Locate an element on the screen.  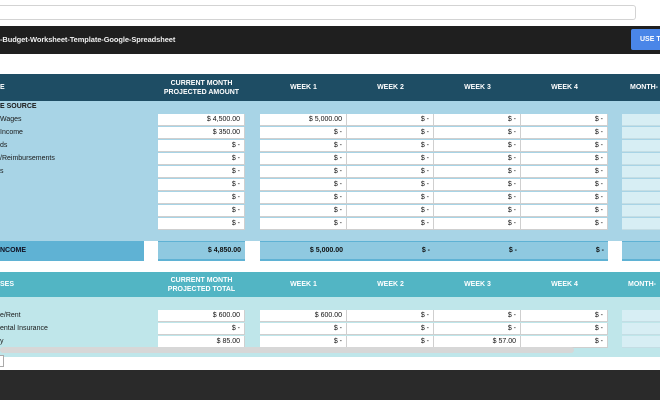
exp-col-header-week1: WEEK 1 is located at coordinates (303, 284).